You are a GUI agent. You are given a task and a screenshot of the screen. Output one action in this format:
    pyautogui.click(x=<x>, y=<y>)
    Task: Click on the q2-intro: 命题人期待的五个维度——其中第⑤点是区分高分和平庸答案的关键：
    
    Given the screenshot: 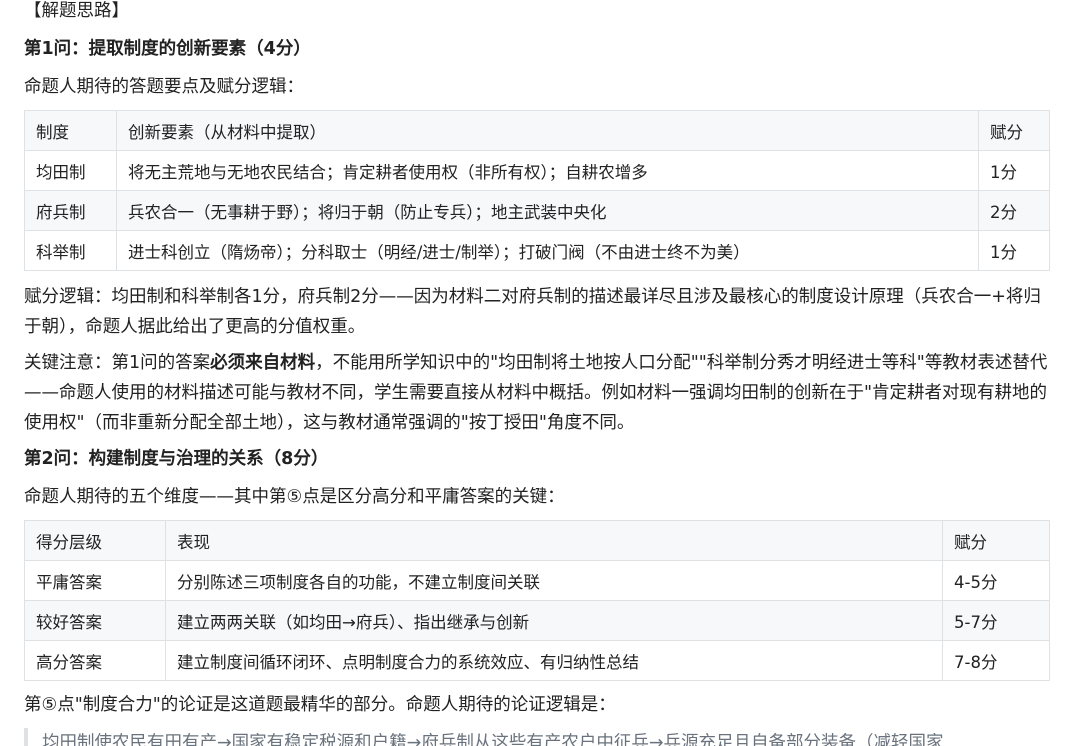 What is the action you would take?
    pyautogui.click(x=294, y=497)
    